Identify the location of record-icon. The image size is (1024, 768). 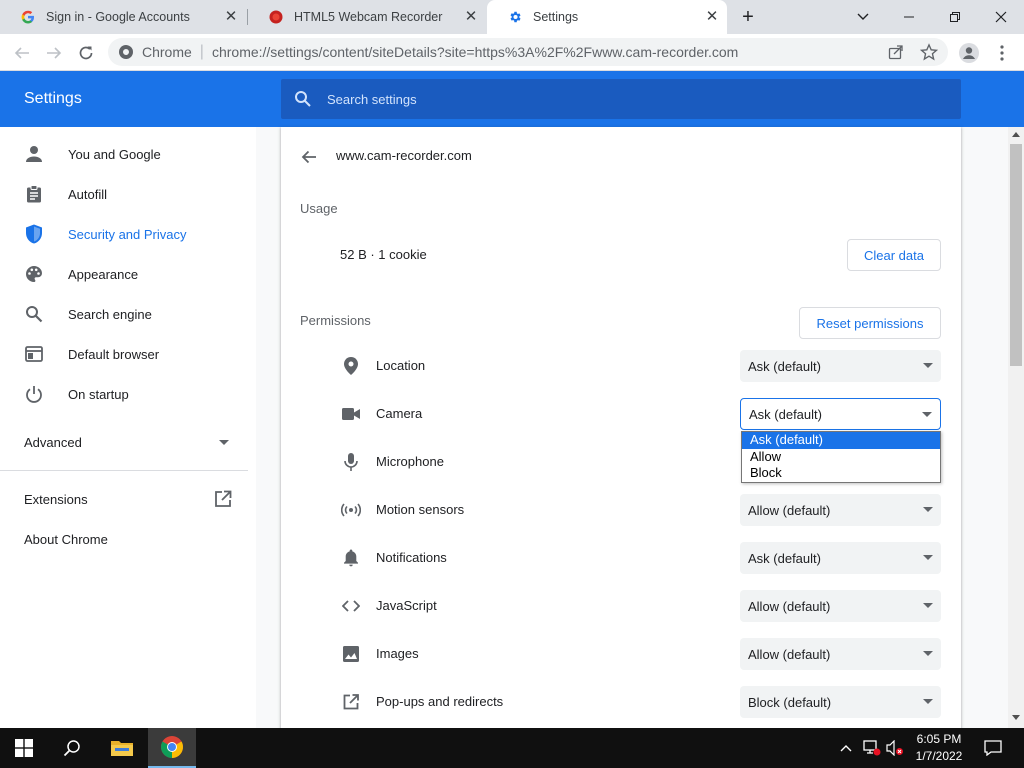
(276, 17).